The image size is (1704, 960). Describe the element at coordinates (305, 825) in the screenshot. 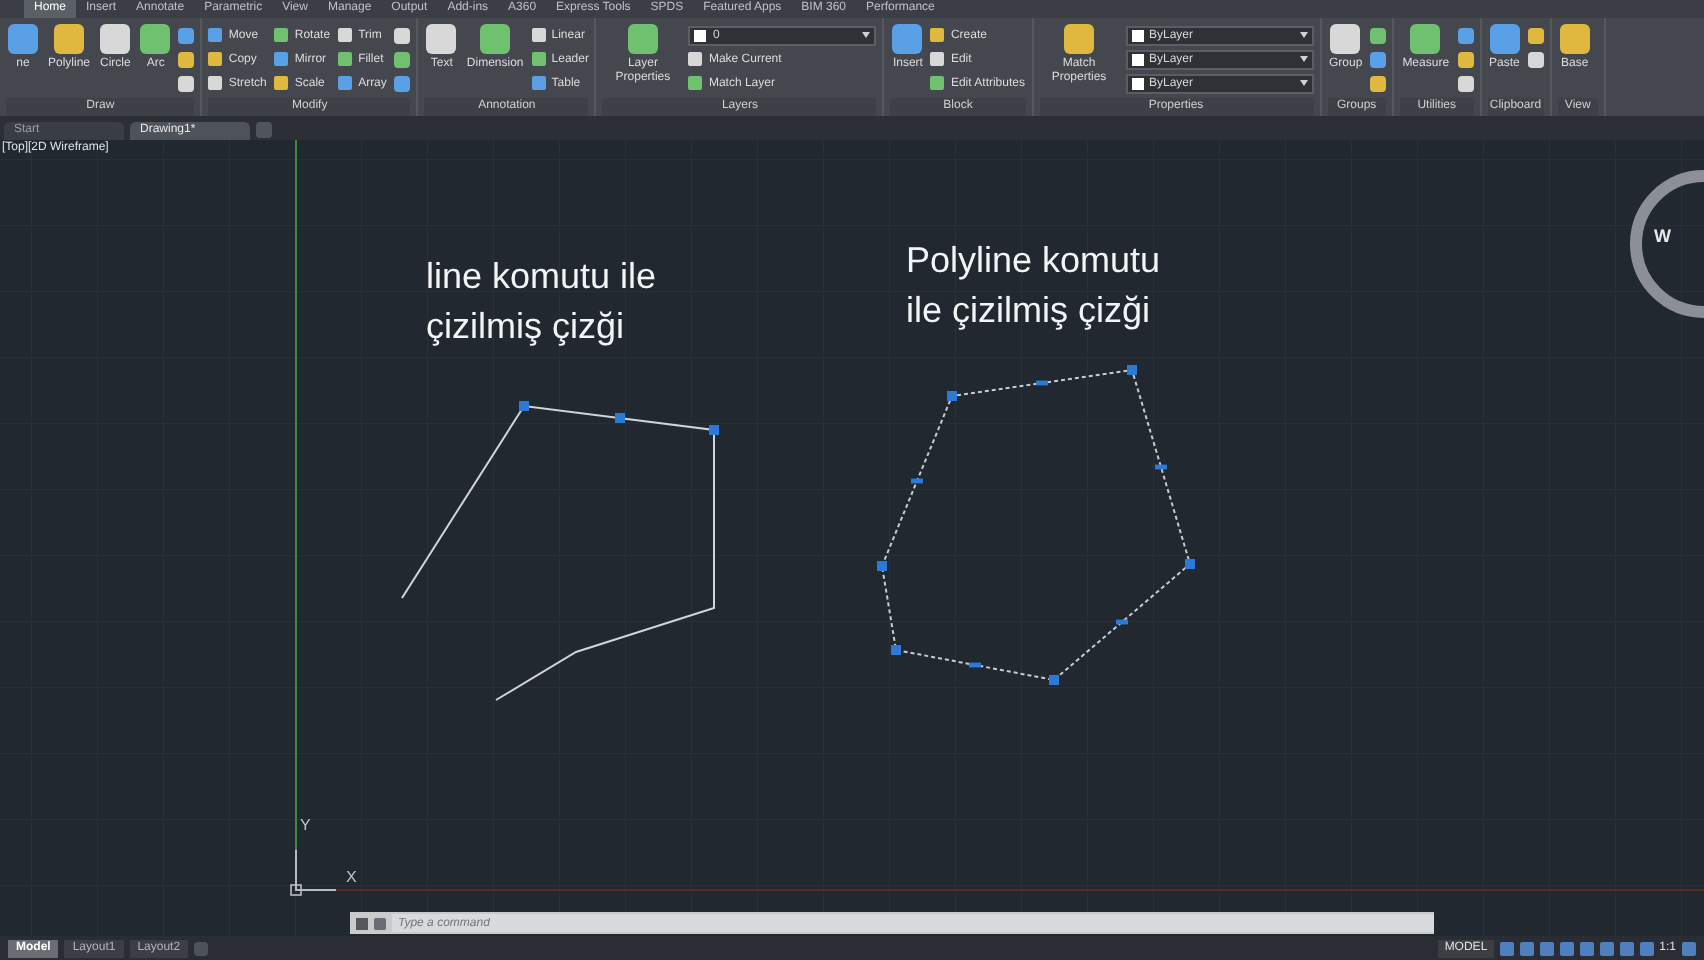

I see `axis-label: Y` at that location.